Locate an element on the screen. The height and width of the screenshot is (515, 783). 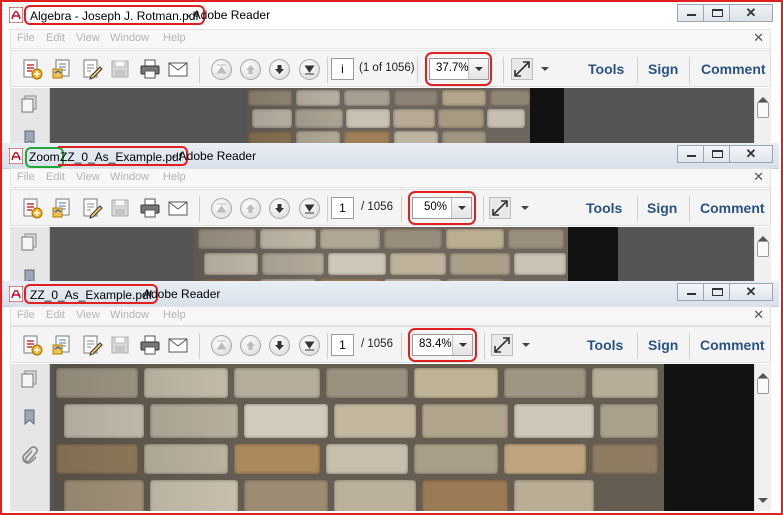
attachment-icon is located at coordinates (29, 456).